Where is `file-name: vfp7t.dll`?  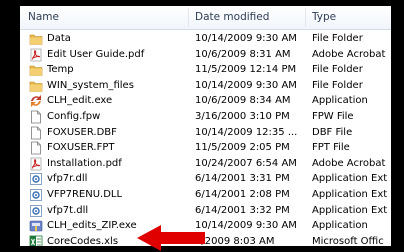
file-name: vfp7t.dll is located at coordinates (68, 210).